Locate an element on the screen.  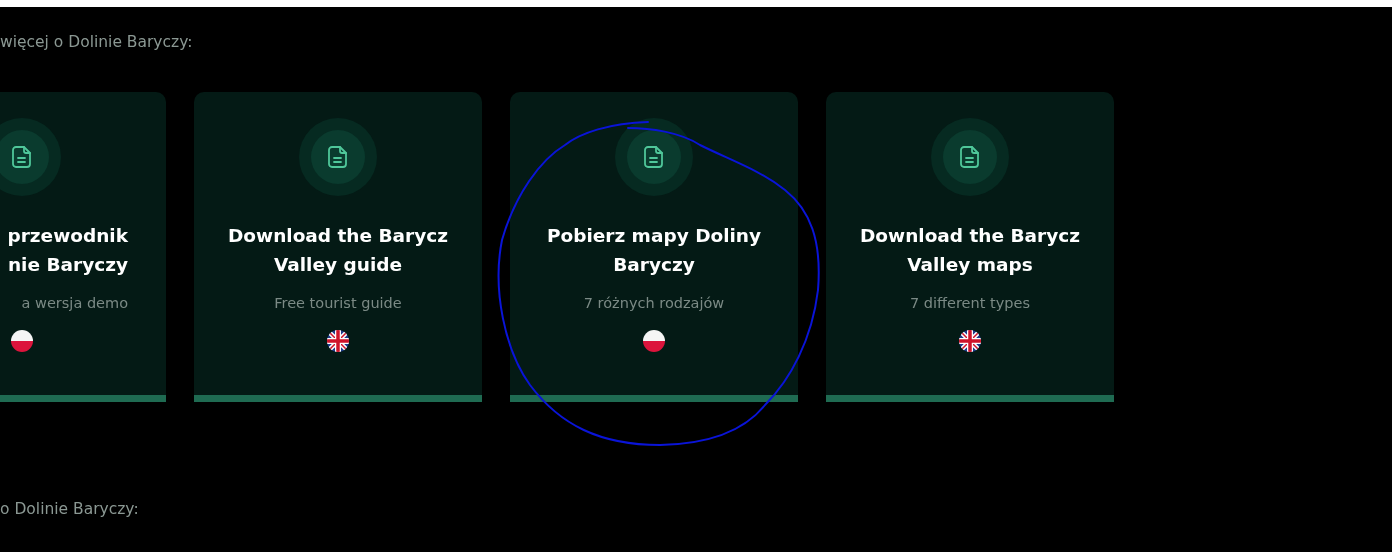
card-title: Download the Barycz Valley guide is located at coordinates (338, 250).